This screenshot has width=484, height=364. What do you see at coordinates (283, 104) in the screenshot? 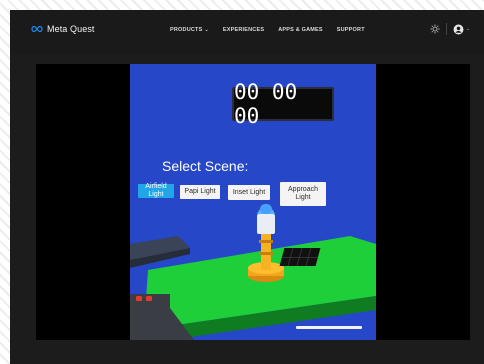
I see `timer-display: 00 00 00` at bounding box center [283, 104].